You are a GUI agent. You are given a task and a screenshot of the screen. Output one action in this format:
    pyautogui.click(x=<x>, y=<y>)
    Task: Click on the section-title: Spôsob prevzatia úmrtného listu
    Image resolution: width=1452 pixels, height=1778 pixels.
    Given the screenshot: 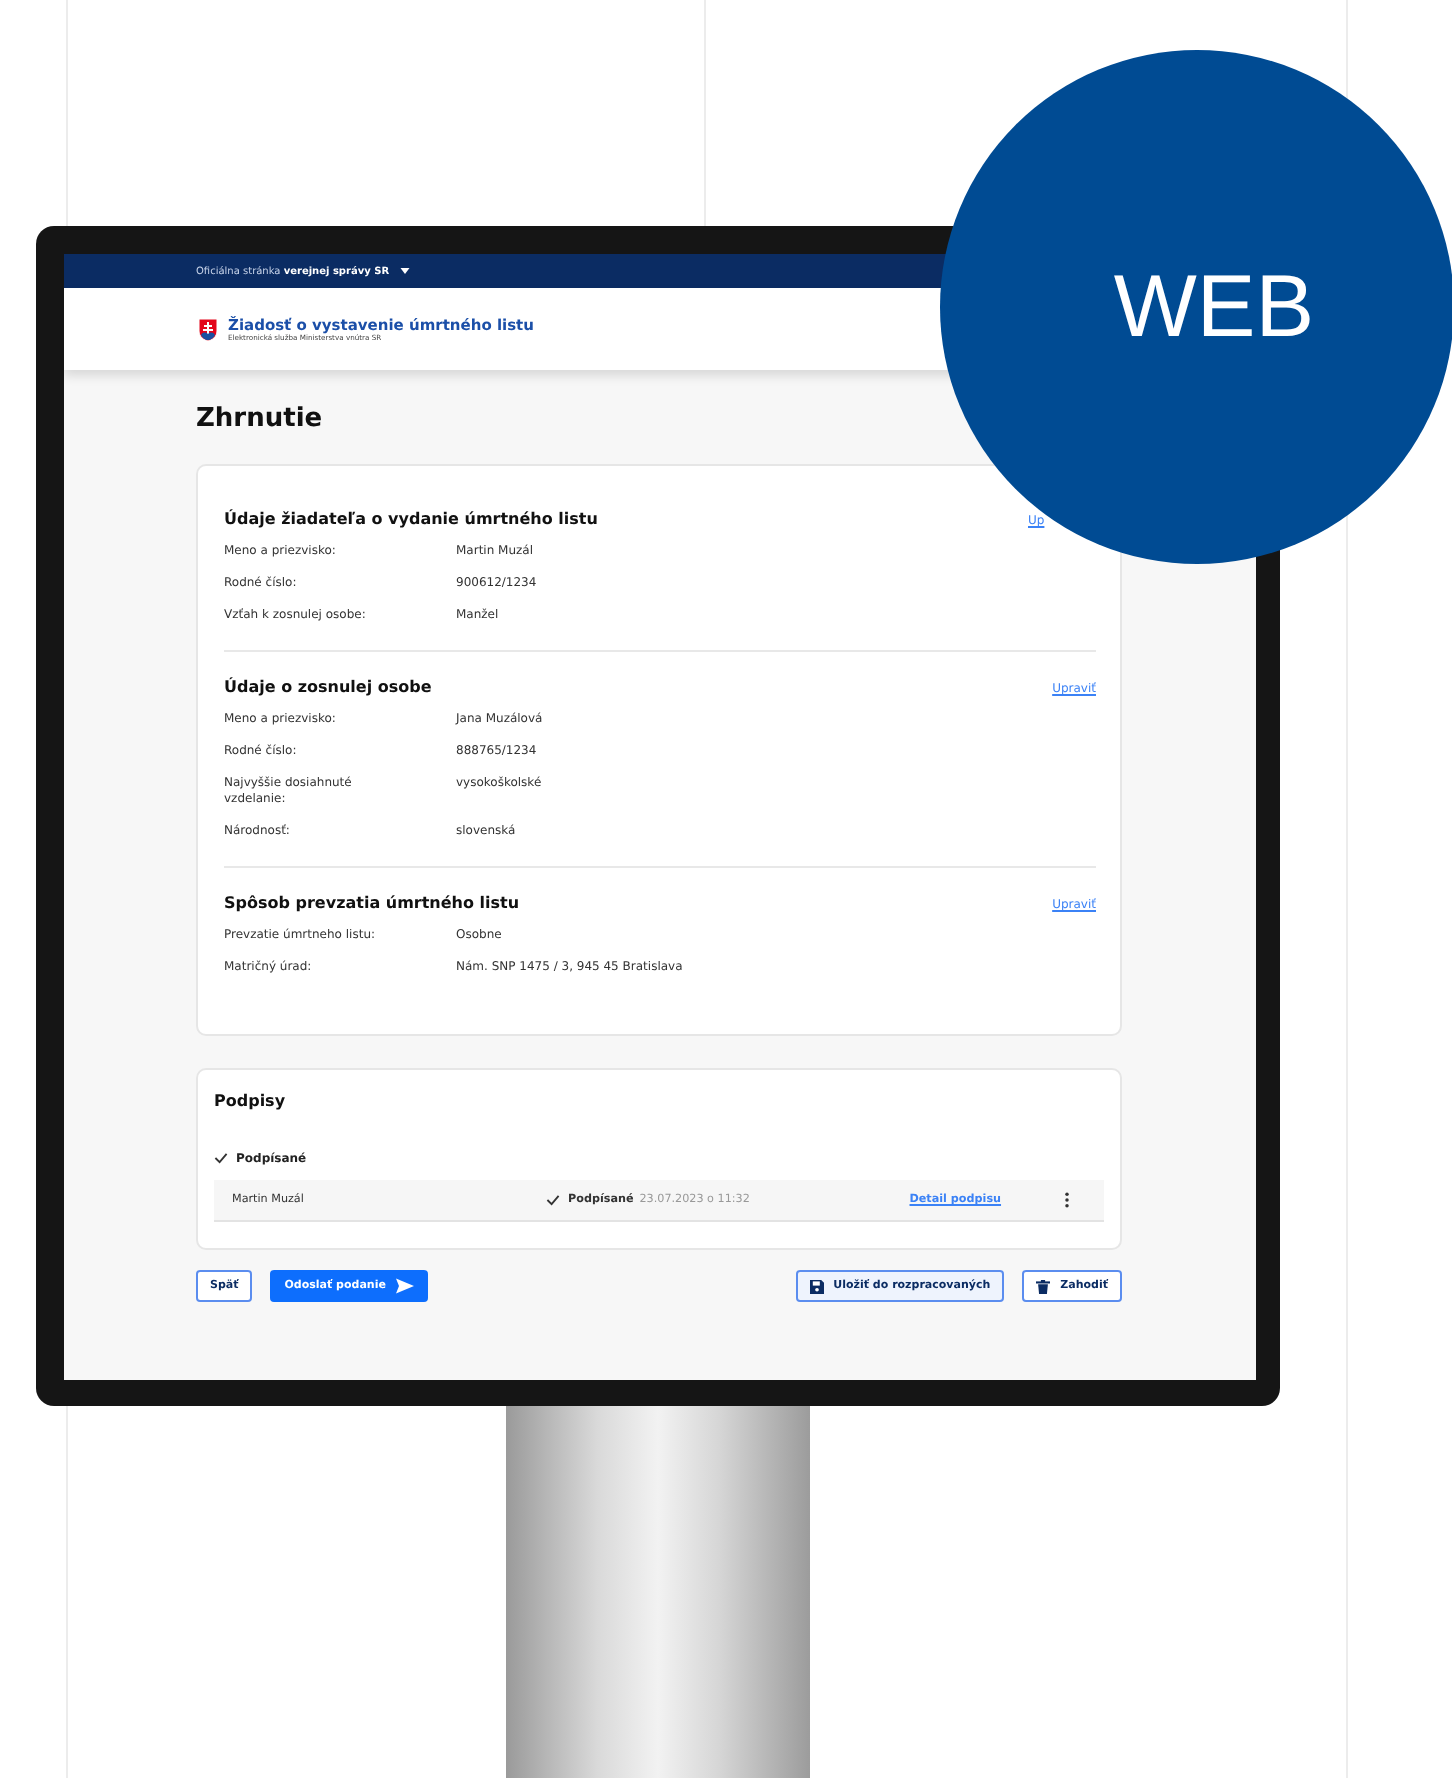 What is the action you would take?
    pyautogui.click(x=372, y=902)
    